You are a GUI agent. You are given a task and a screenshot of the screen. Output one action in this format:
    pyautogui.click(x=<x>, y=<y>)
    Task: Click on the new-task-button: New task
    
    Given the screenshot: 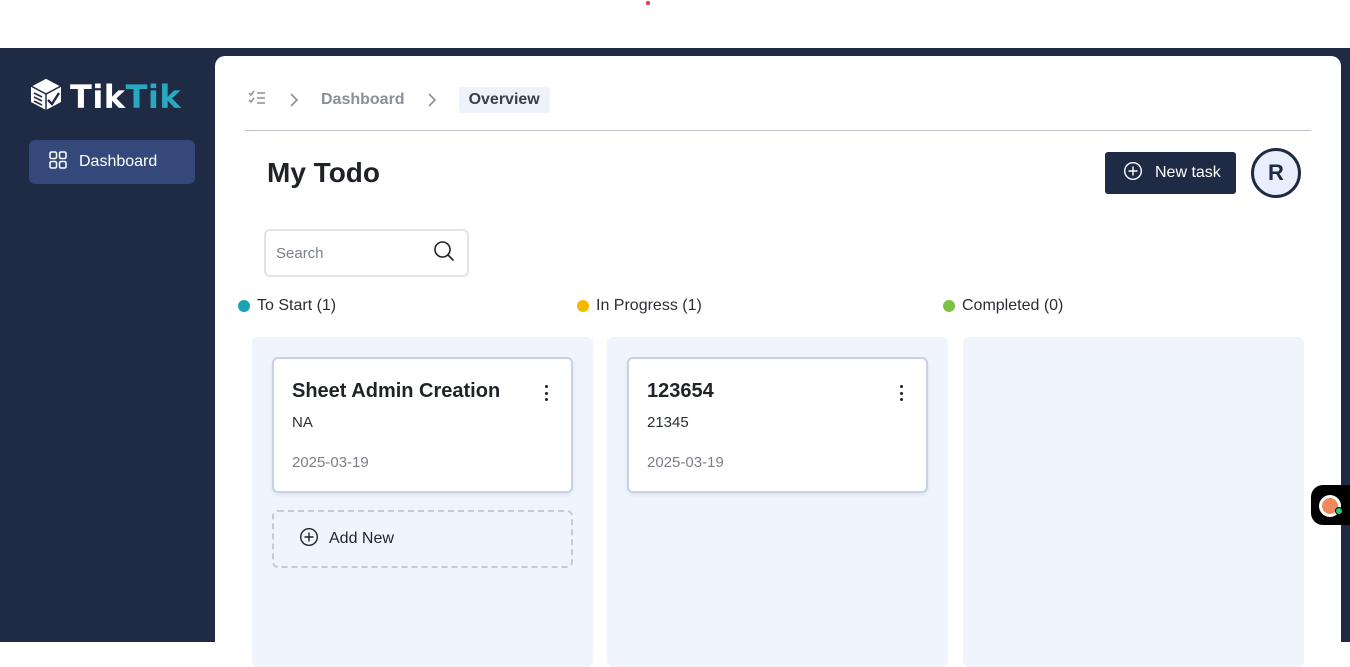 What is the action you would take?
    pyautogui.click(x=1170, y=173)
    